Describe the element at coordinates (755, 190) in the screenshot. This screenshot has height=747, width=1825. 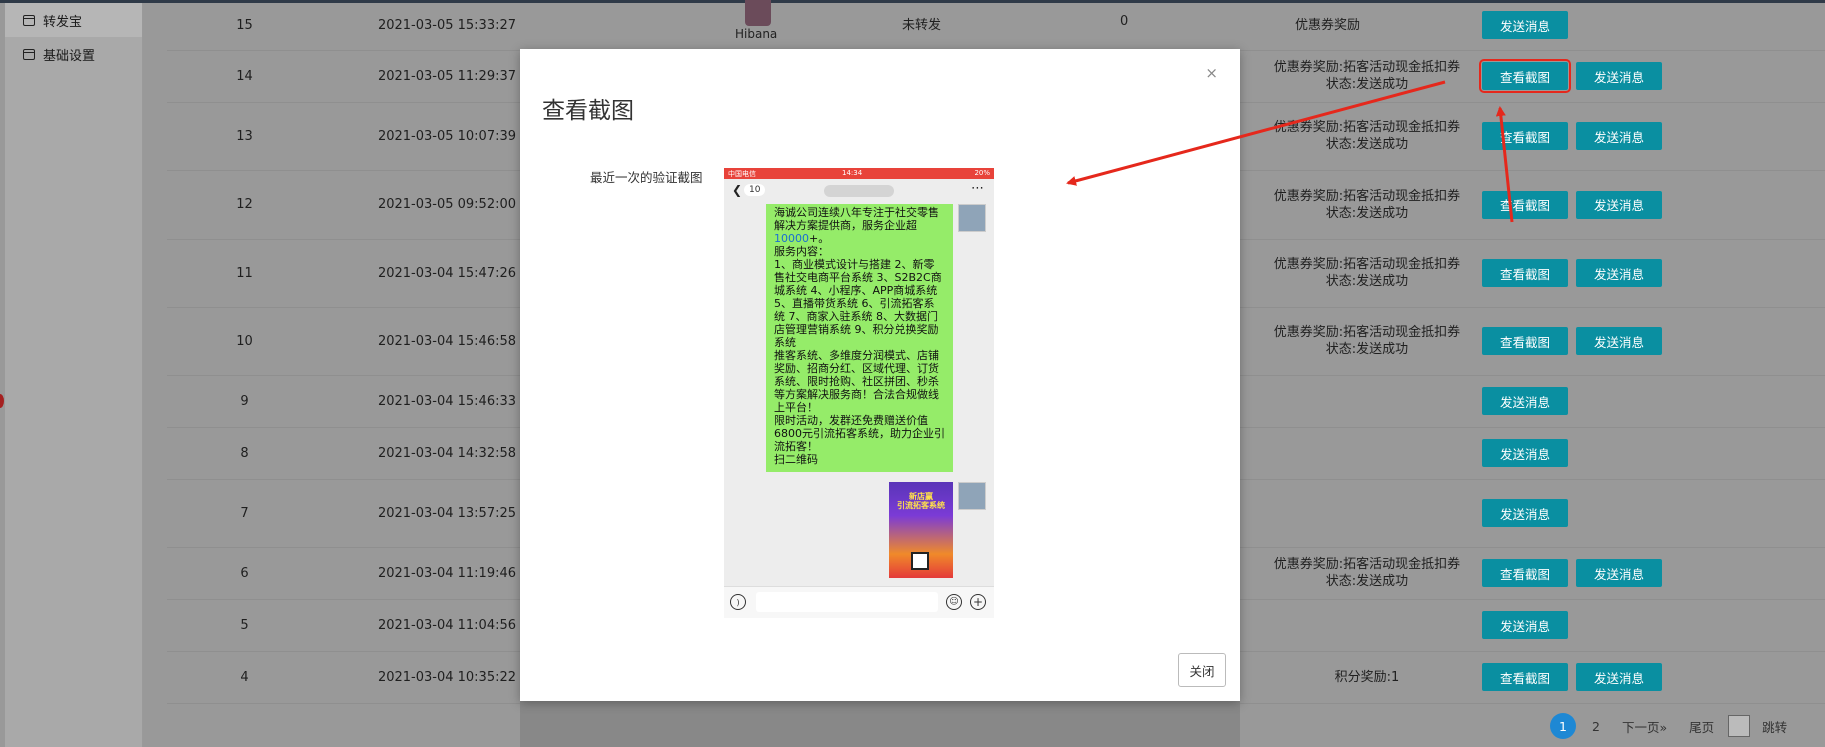
I see `unread-badge: 10` at that location.